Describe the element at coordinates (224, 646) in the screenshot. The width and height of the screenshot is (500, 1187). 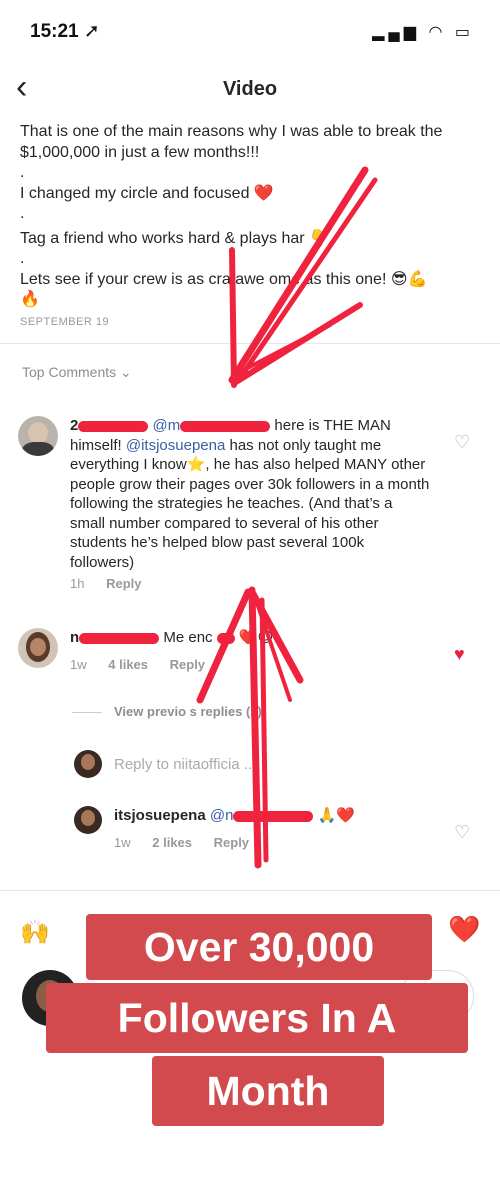
I see `arrow-up-head` at that location.